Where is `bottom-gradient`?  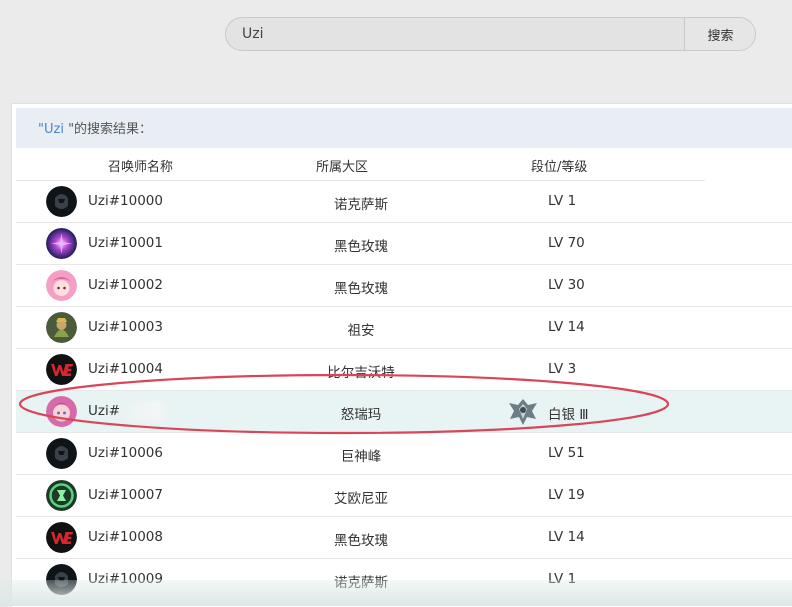
bottom-gradient is located at coordinates (396, 593).